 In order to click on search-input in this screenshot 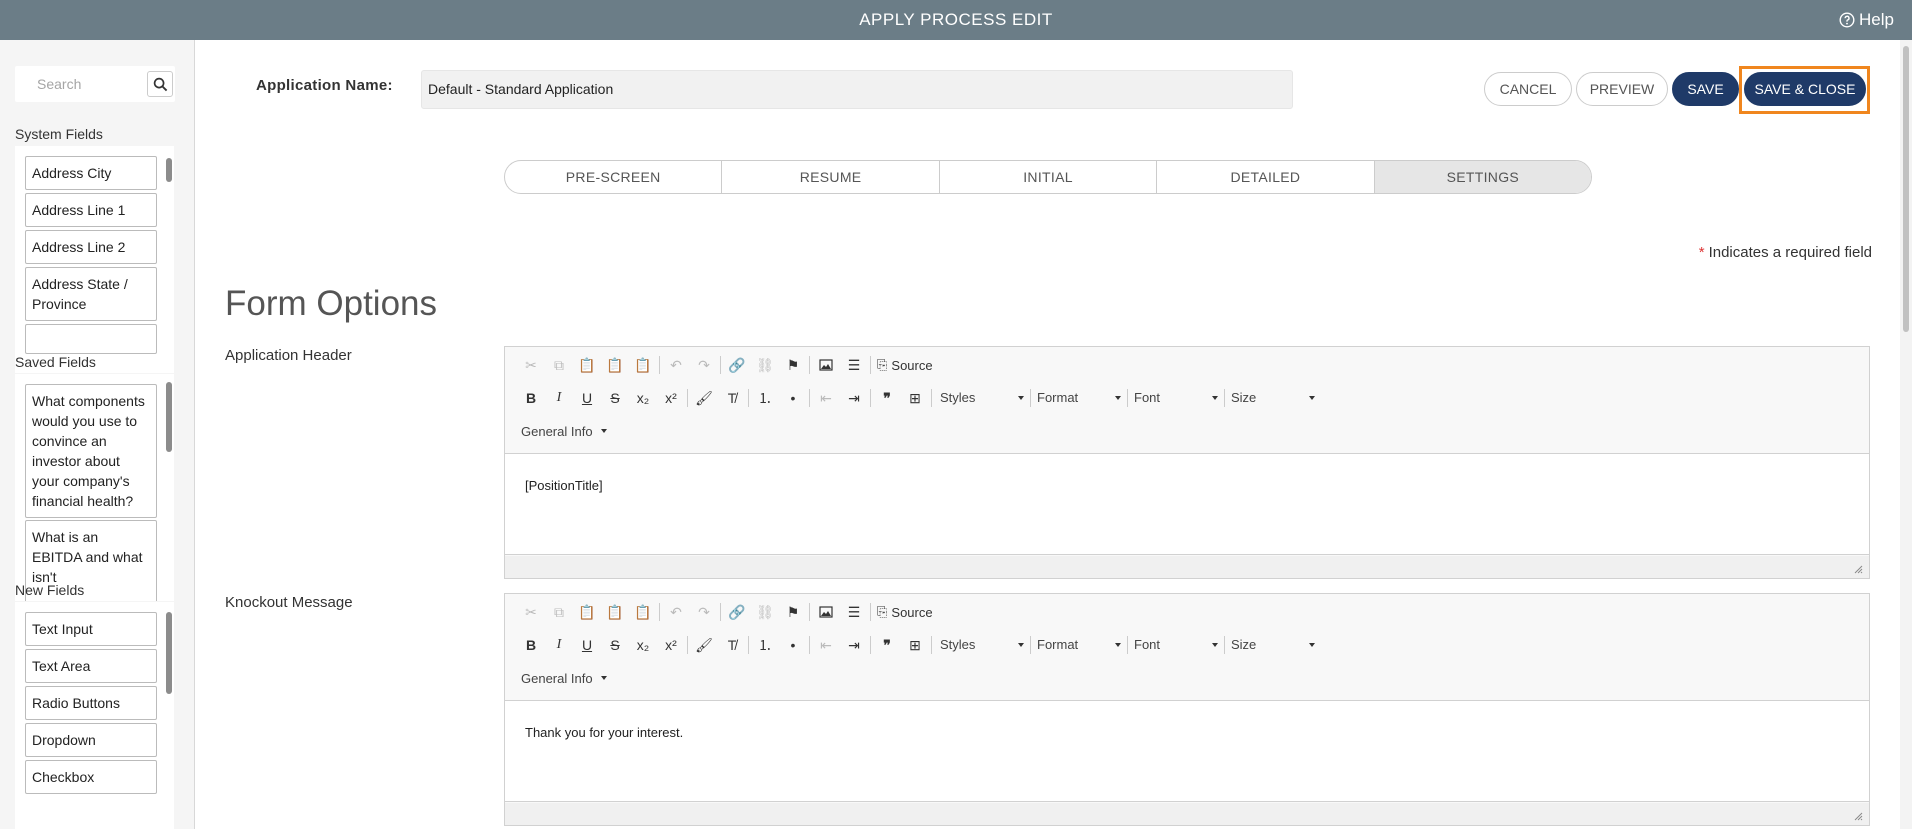, I will do `click(80, 84)`.